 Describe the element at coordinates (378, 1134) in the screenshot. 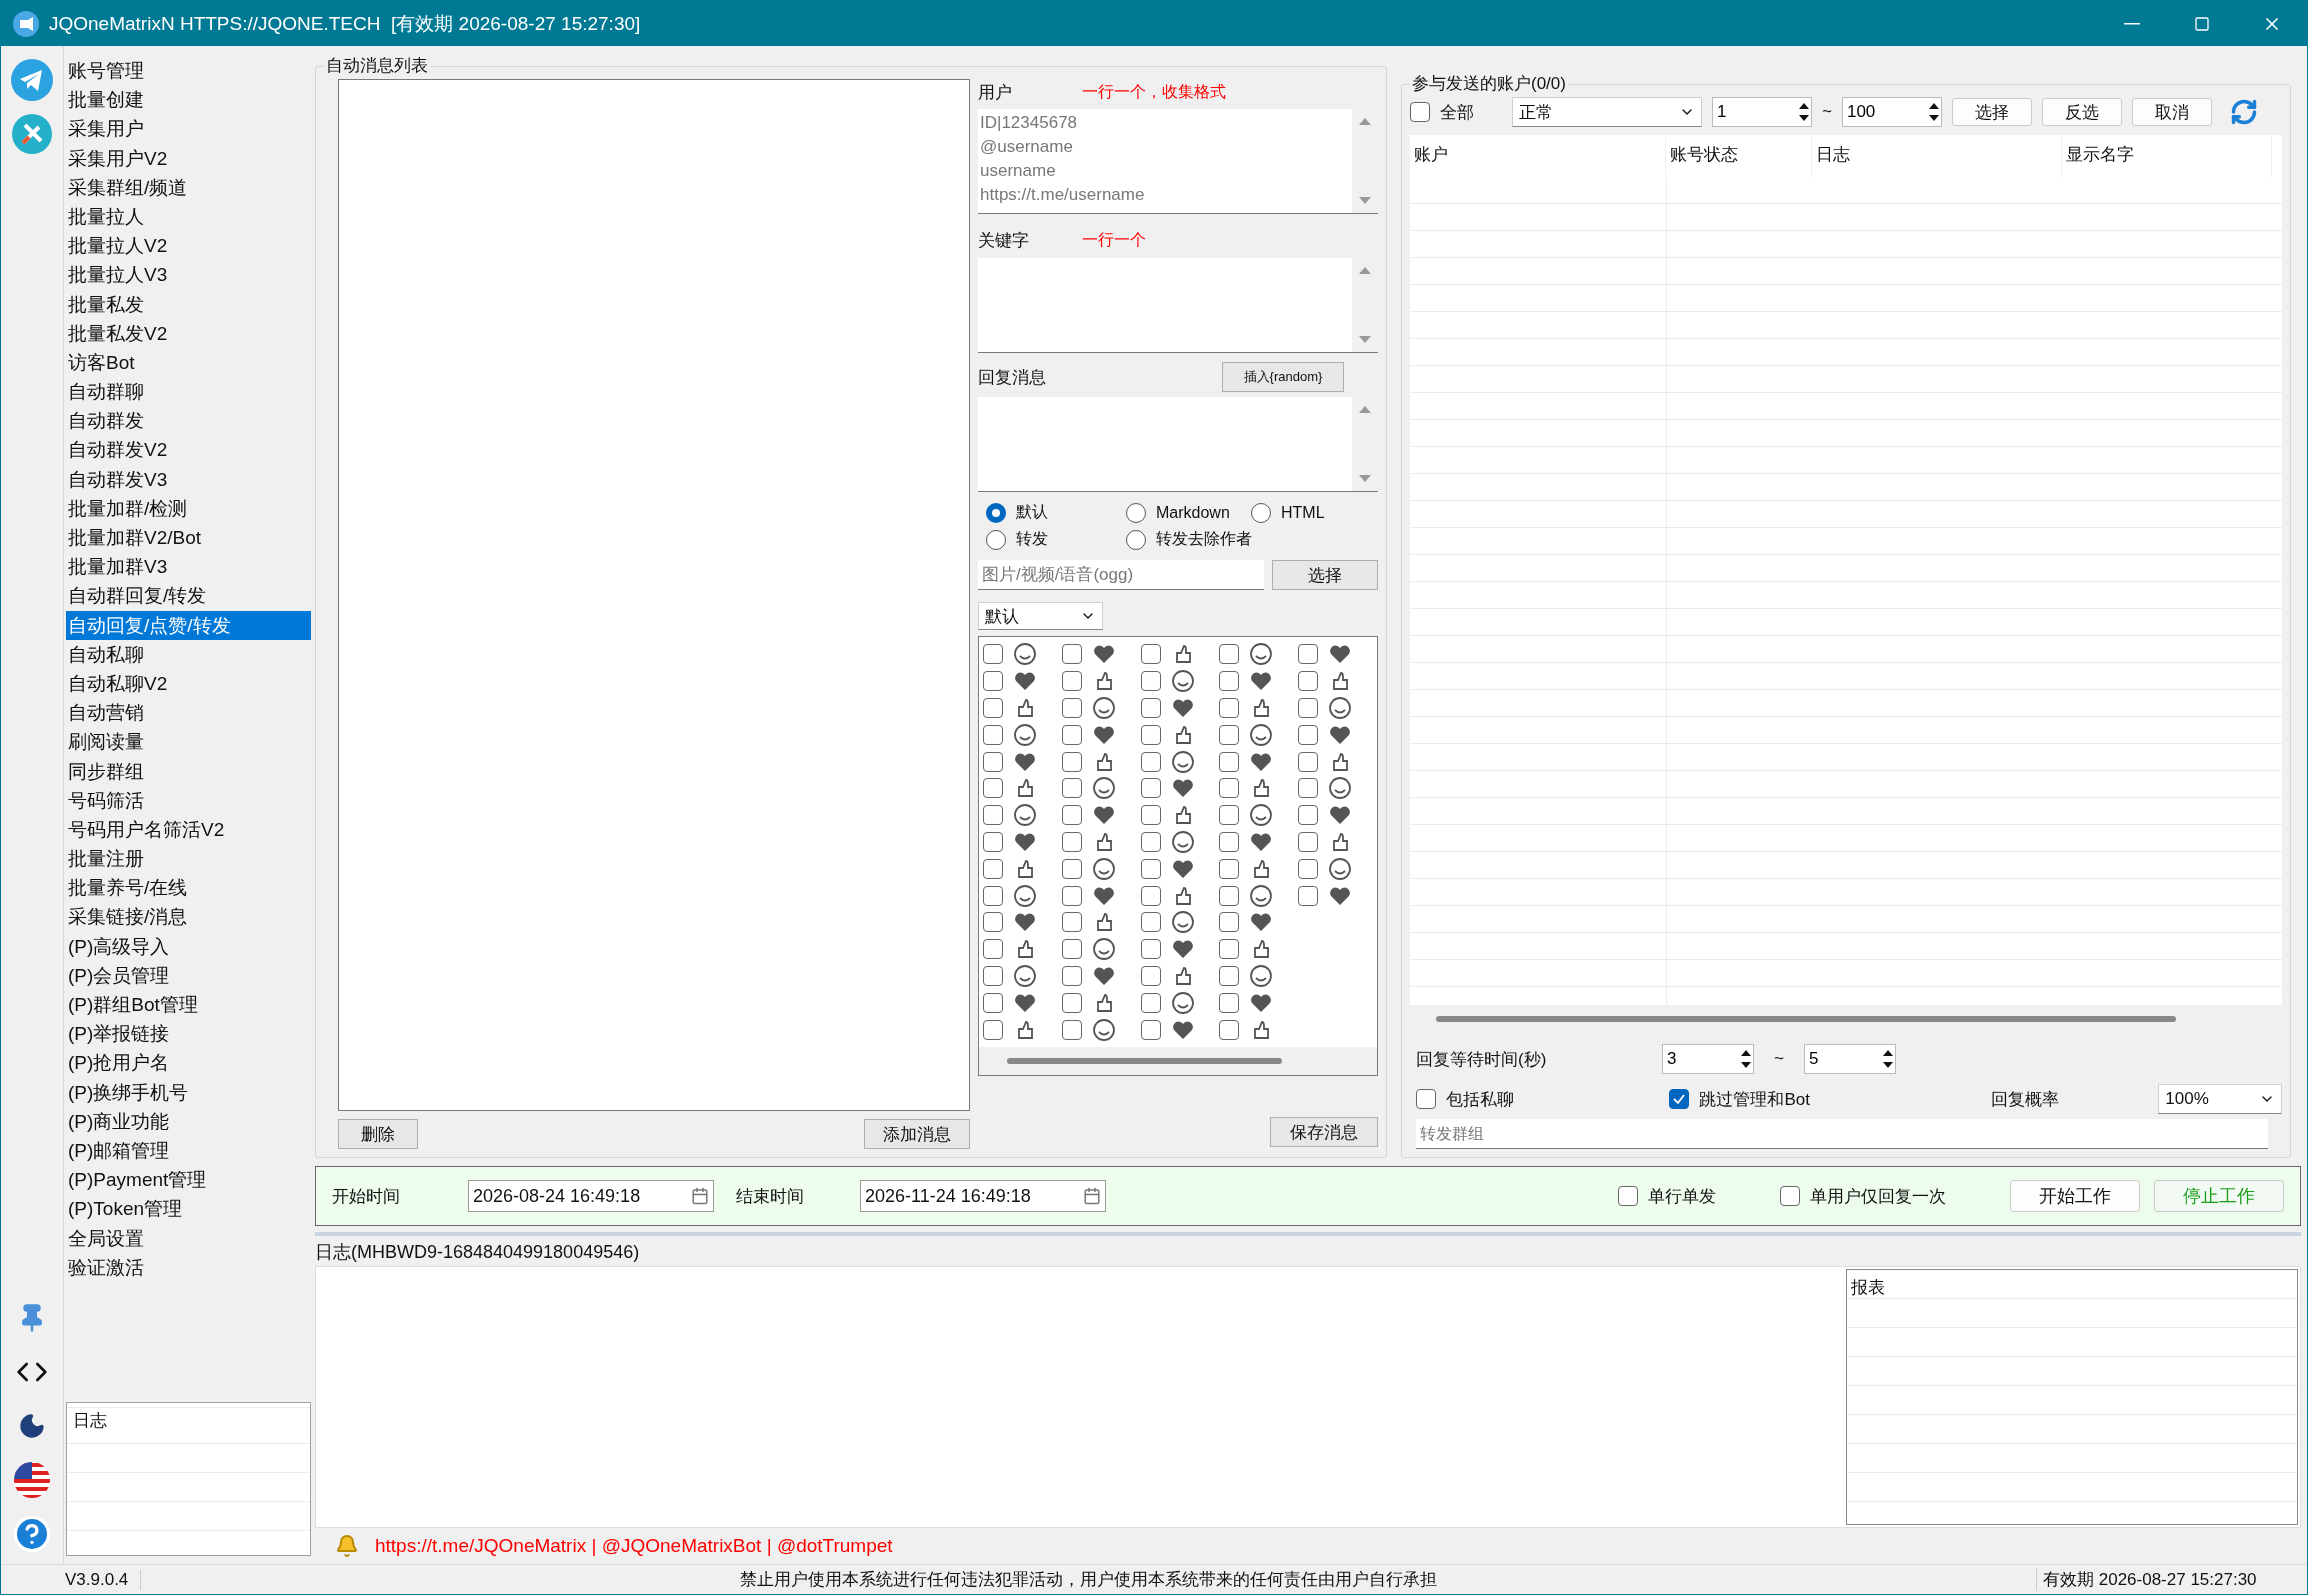

I see `delete-button: 删除` at that location.